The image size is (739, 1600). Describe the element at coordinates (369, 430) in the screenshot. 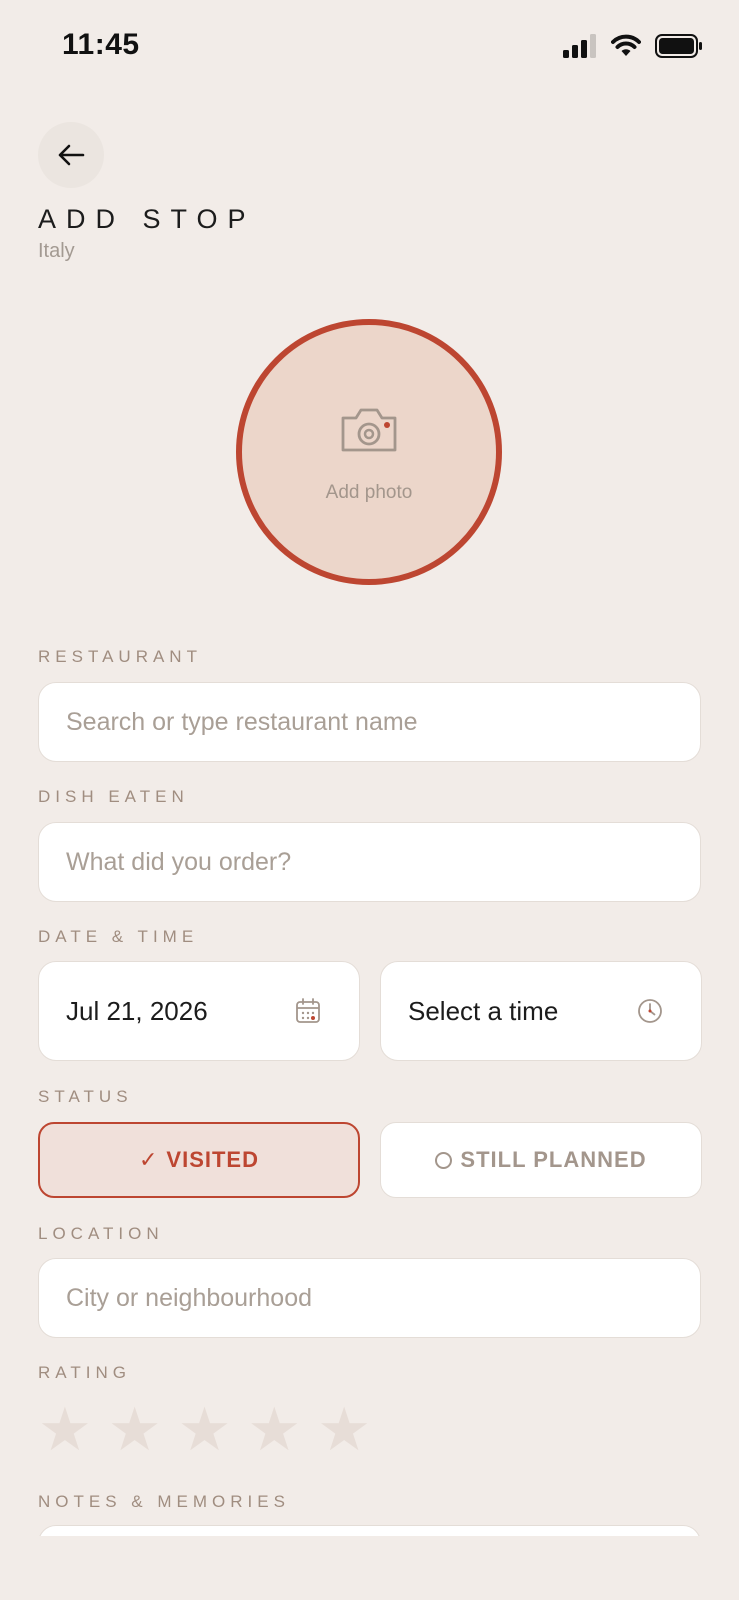

I see `camera-icon` at that location.